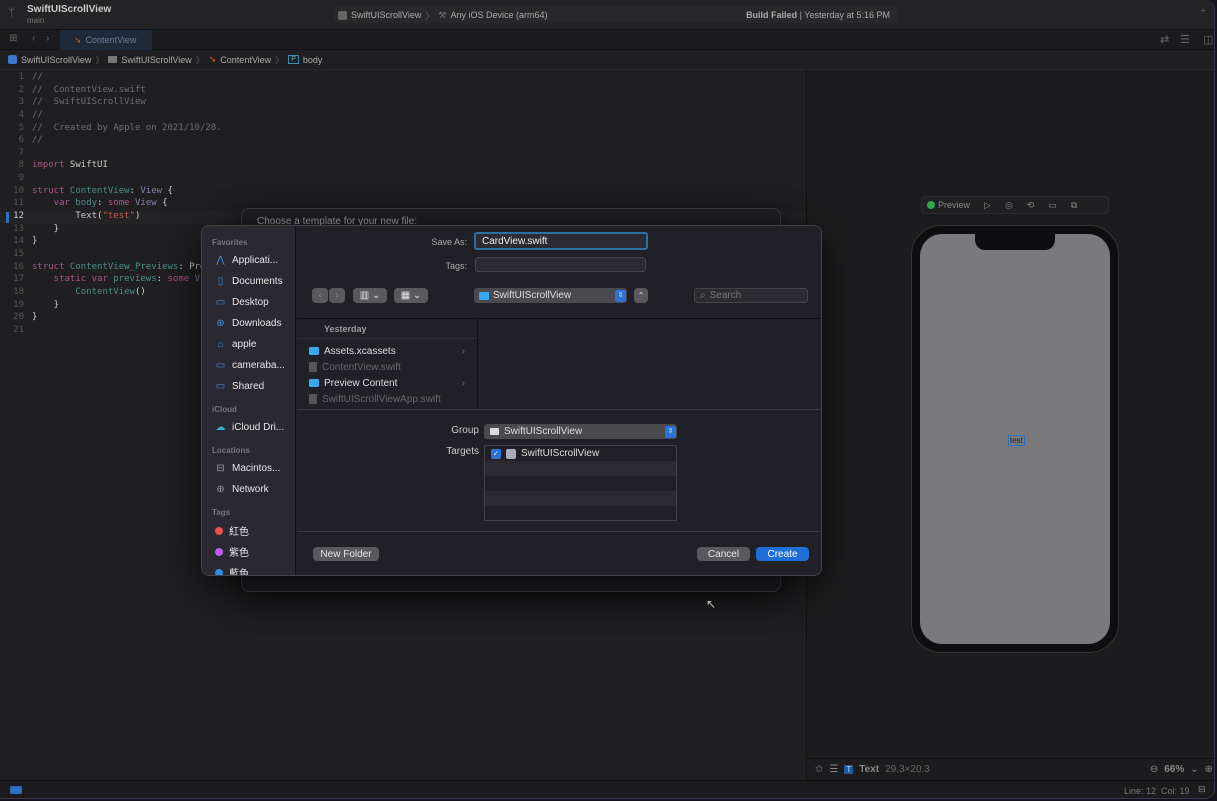  Describe the element at coordinates (465, 430) in the screenshot. I see `group-label: Group` at that location.